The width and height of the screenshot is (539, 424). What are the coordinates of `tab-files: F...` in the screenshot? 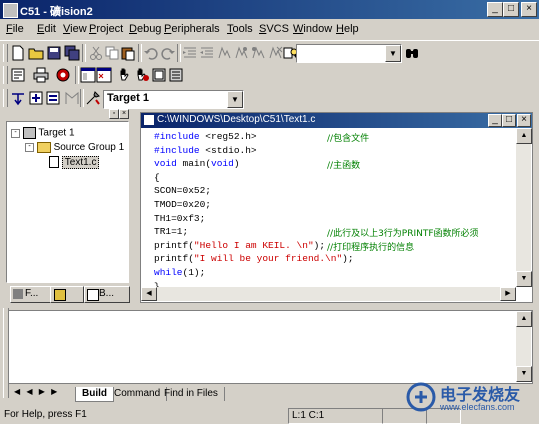 It's located at (32, 294).